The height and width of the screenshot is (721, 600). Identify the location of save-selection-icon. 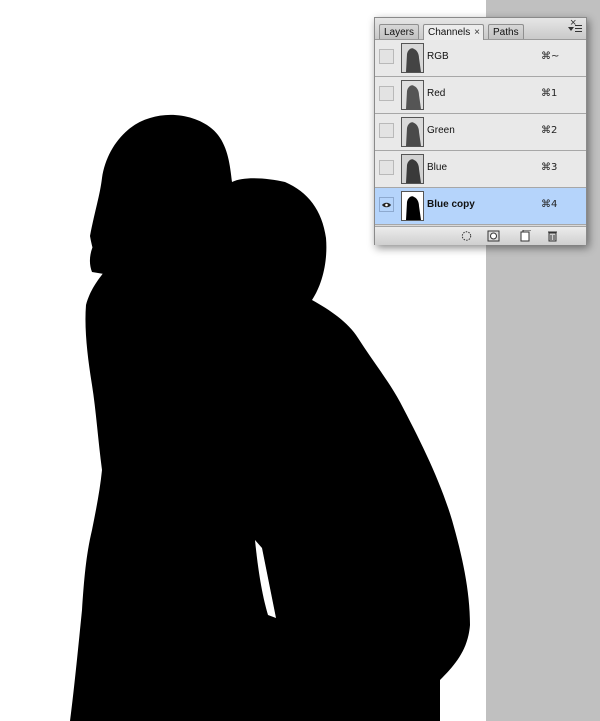
(493, 236).